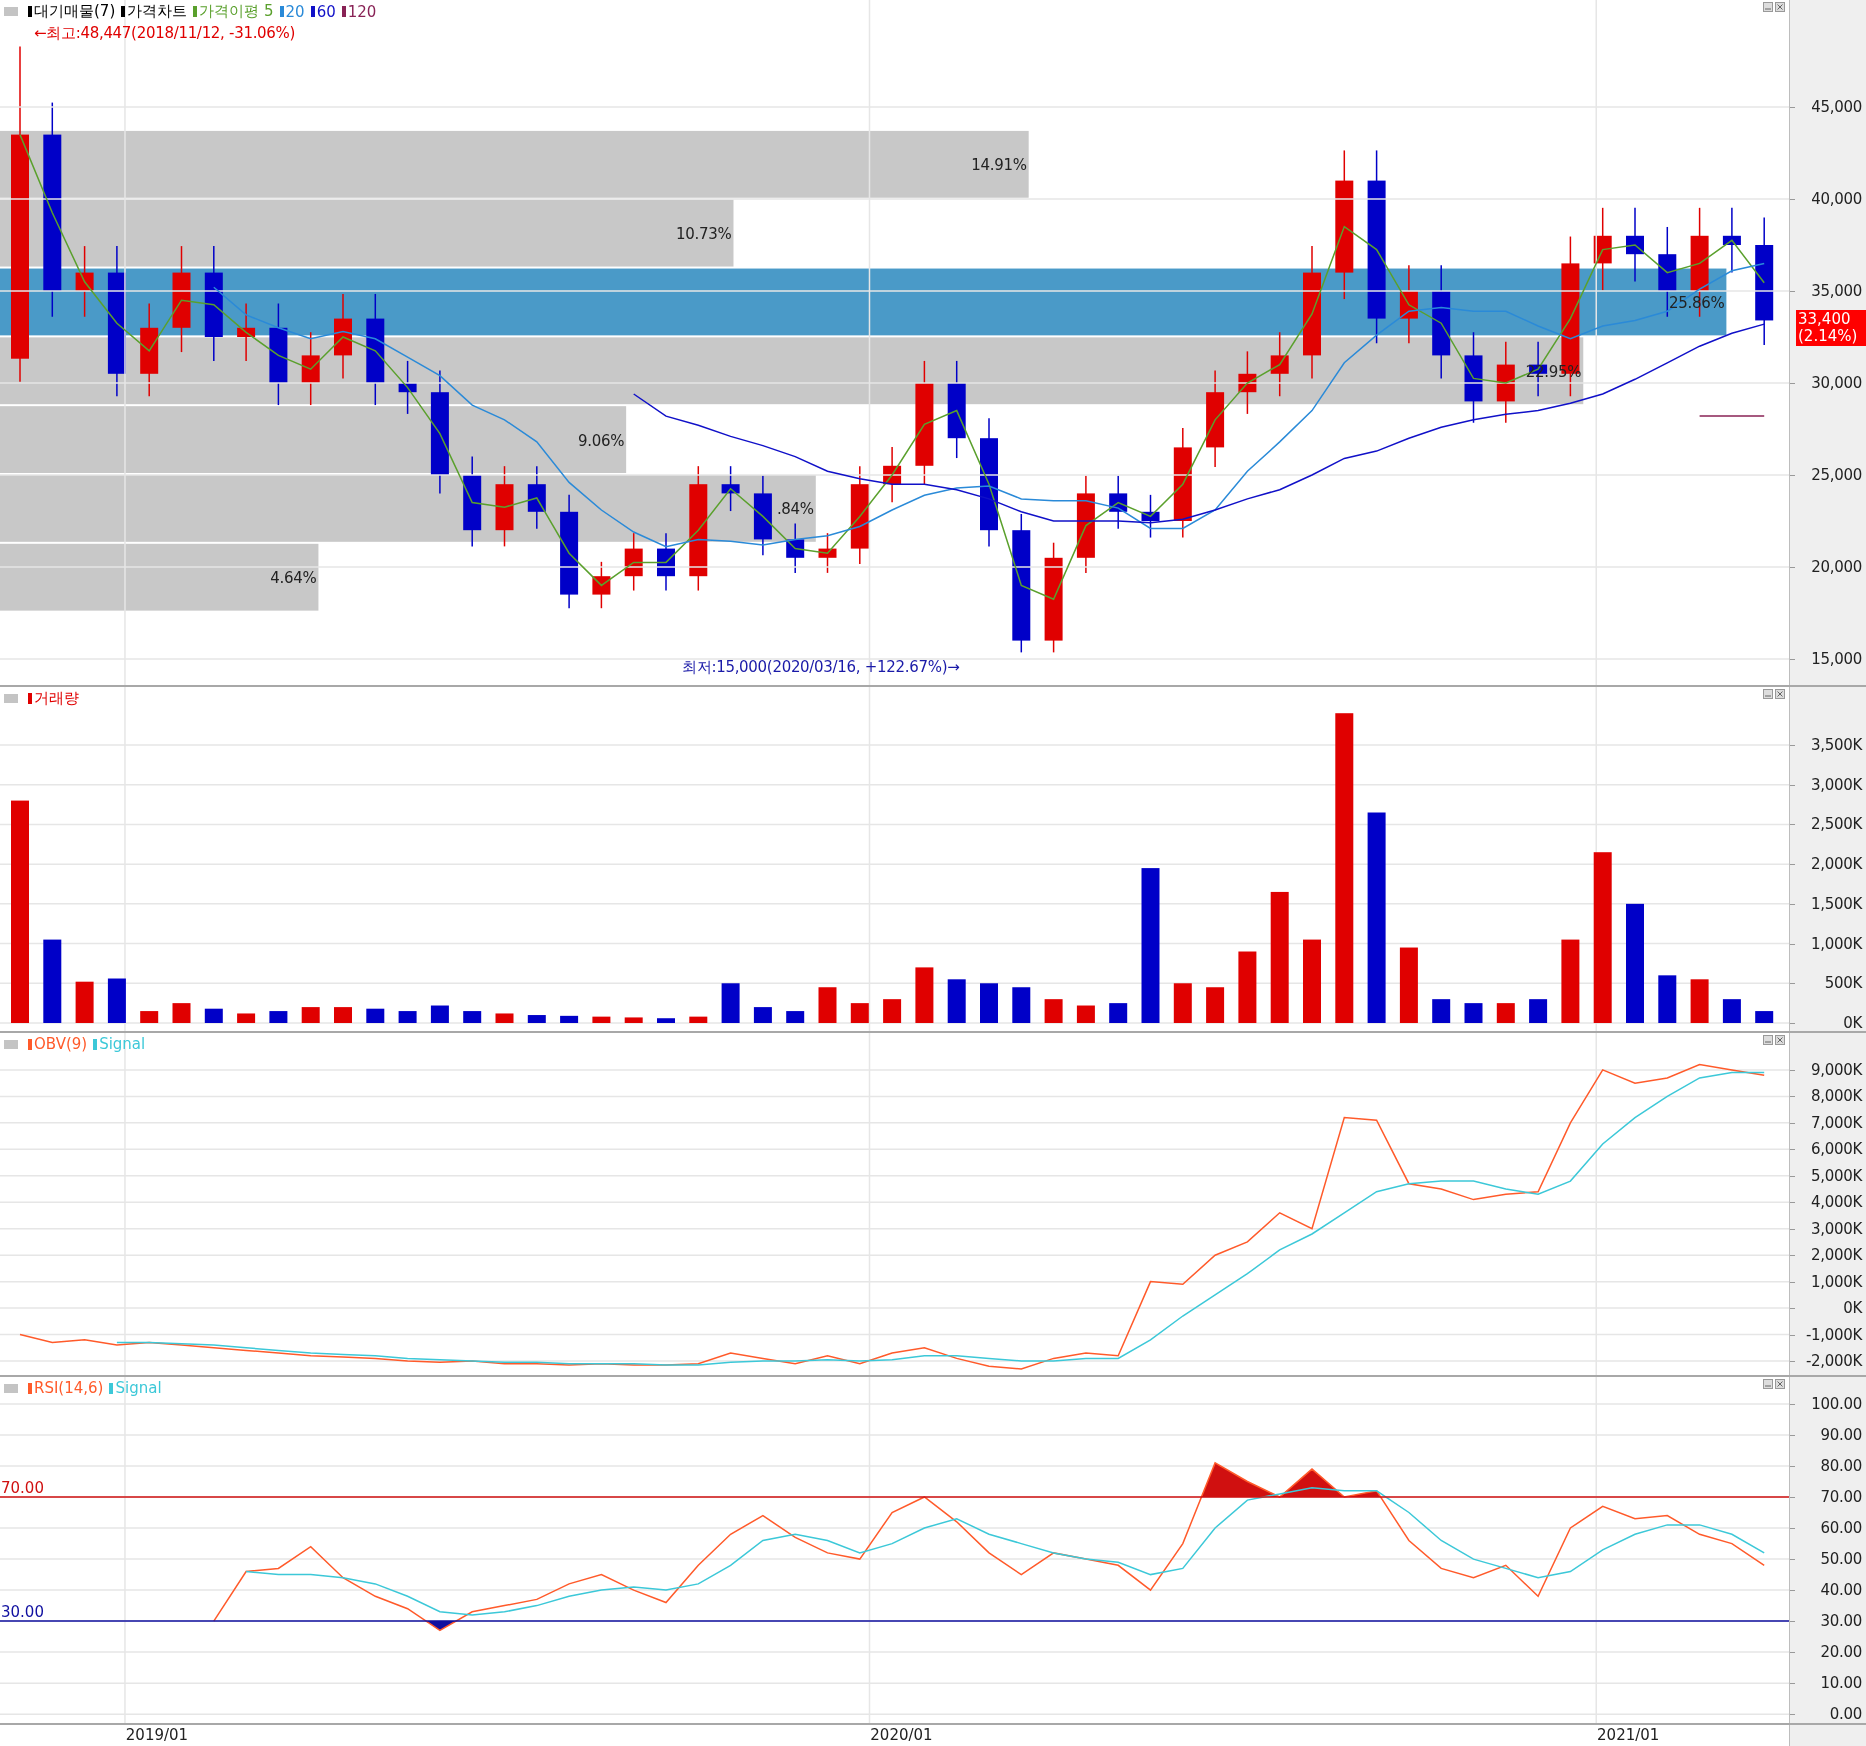 Image resolution: width=1866 pixels, height=1746 pixels. What do you see at coordinates (292, 11) in the screenshot?
I see `legend-item: 20` at bounding box center [292, 11].